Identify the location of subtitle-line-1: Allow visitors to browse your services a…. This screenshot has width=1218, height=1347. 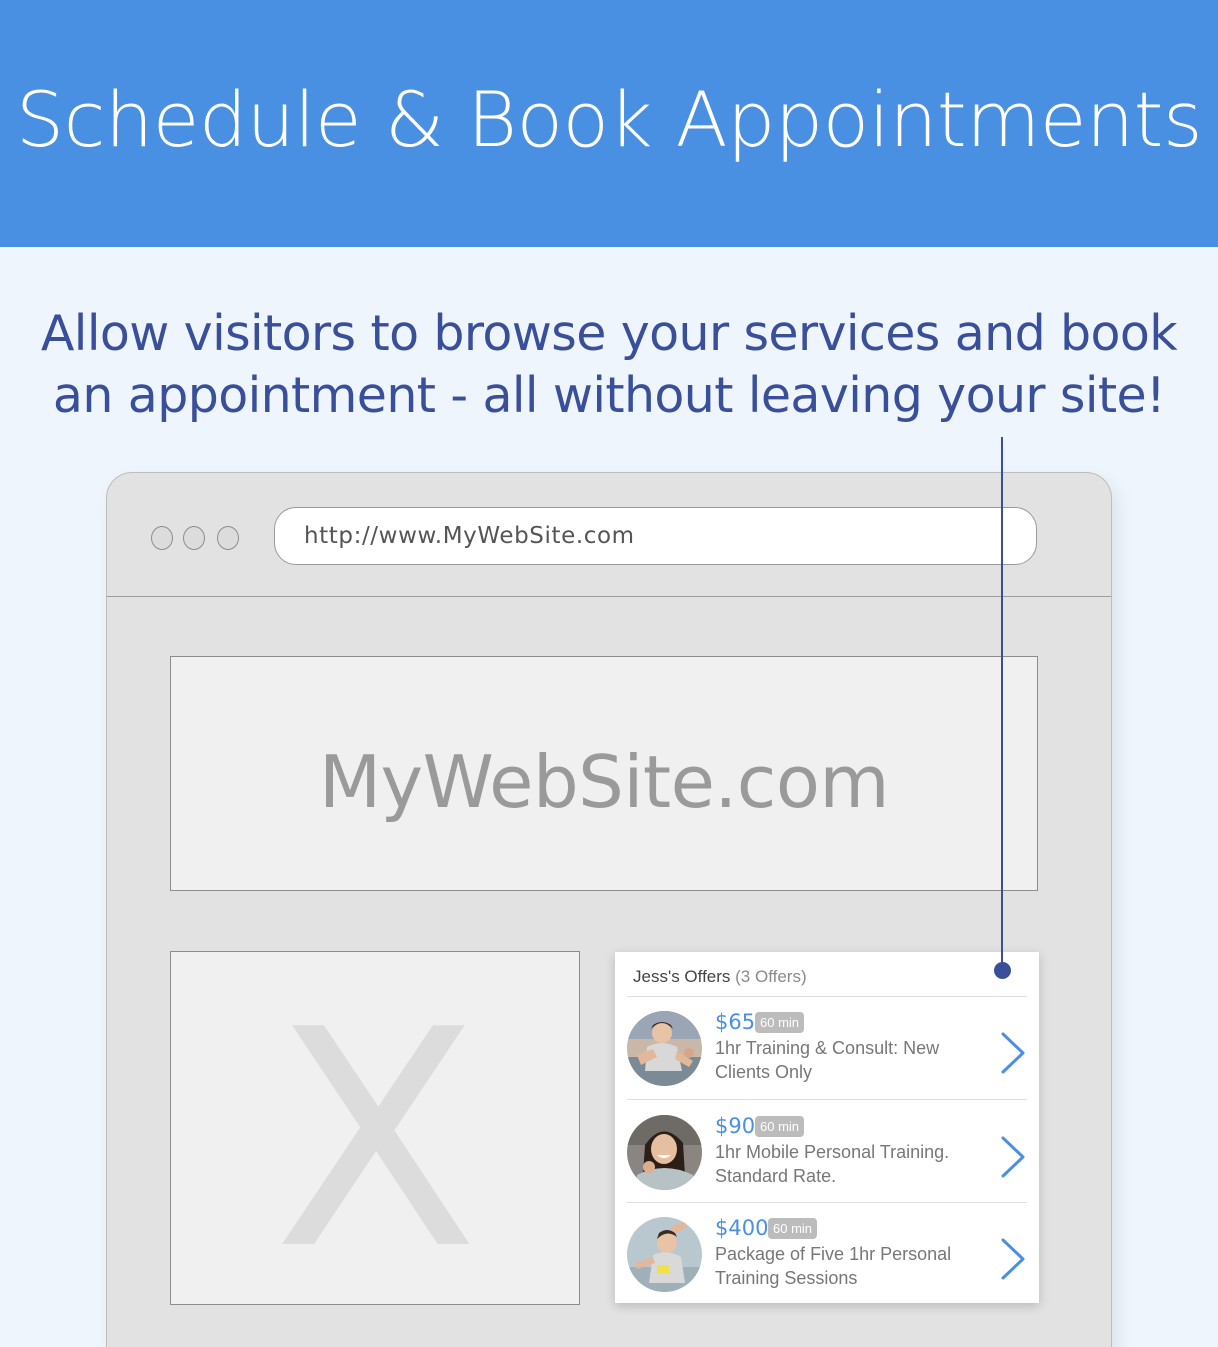
(609, 333).